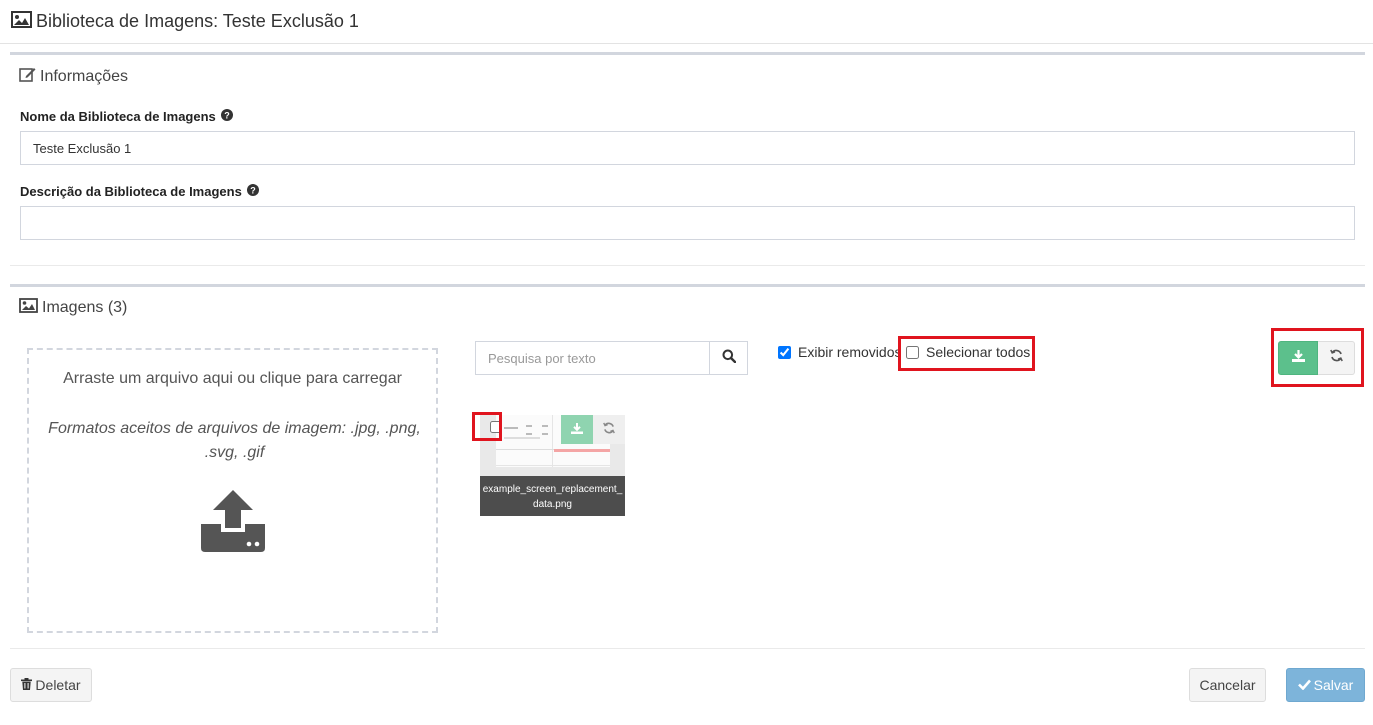 The width and height of the screenshot is (1373, 725). Describe the element at coordinates (687, 148) in the screenshot. I see `name-input` at that location.